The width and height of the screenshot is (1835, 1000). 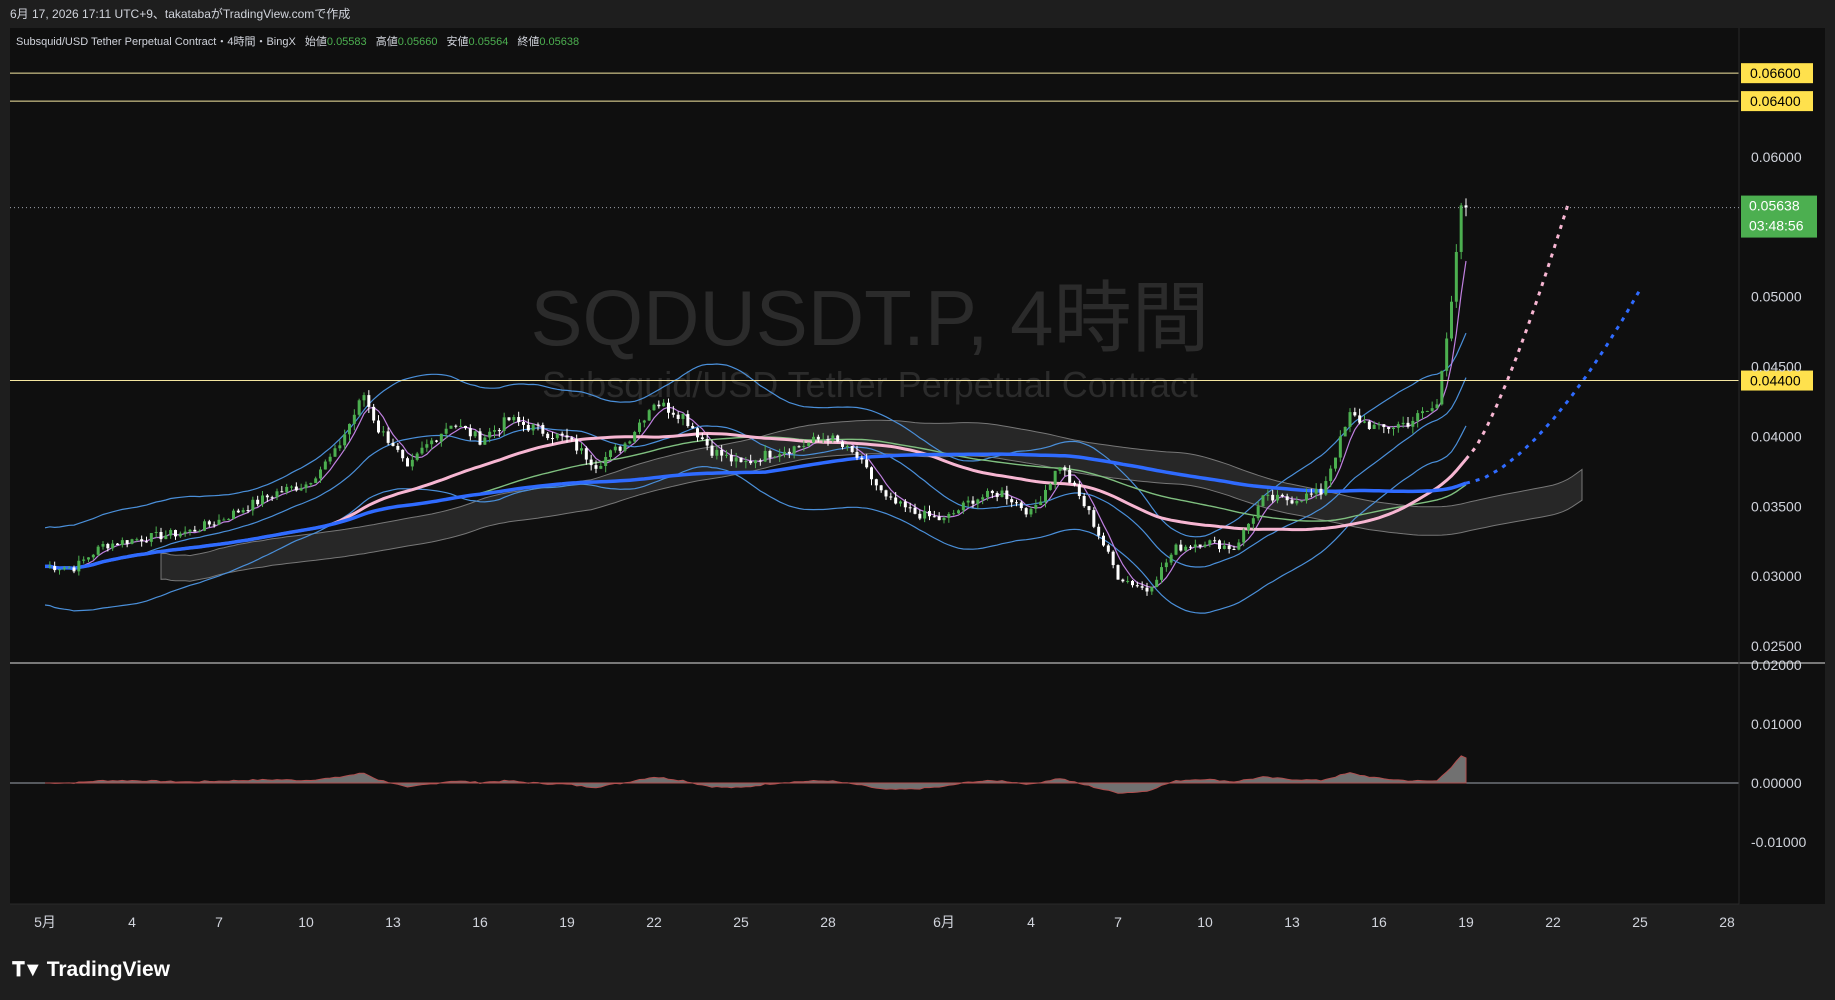 What do you see at coordinates (884, 922) in the screenshot?
I see `time-axis: 5月 4 7 10 13 16 19 22 25 28 6月 4 7 10 13 16 19 22 25 28` at bounding box center [884, 922].